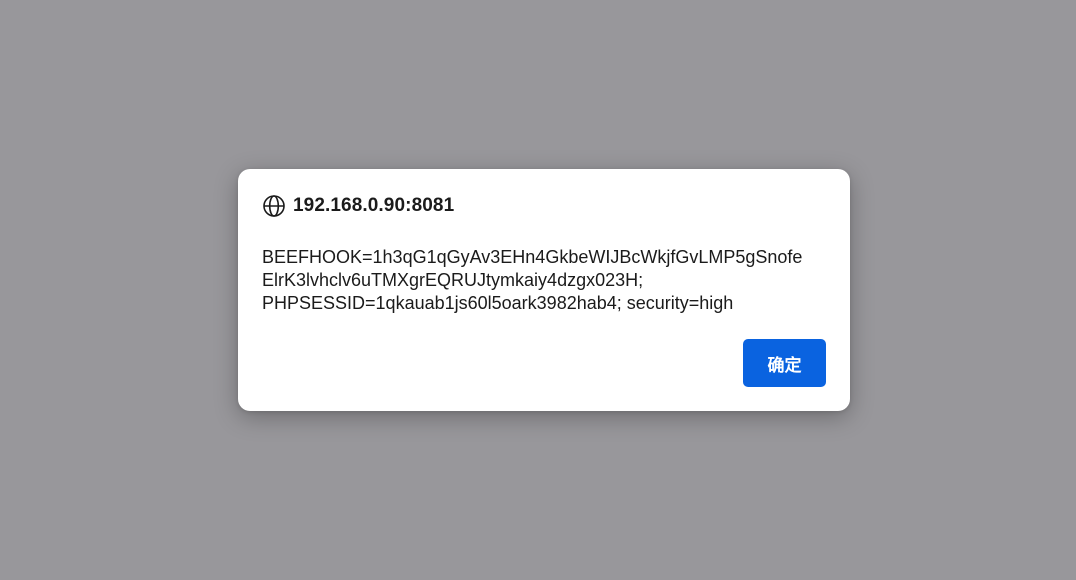  What do you see at coordinates (374, 205) in the screenshot?
I see `dialog-origin: 192.168.0.90:8081` at bounding box center [374, 205].